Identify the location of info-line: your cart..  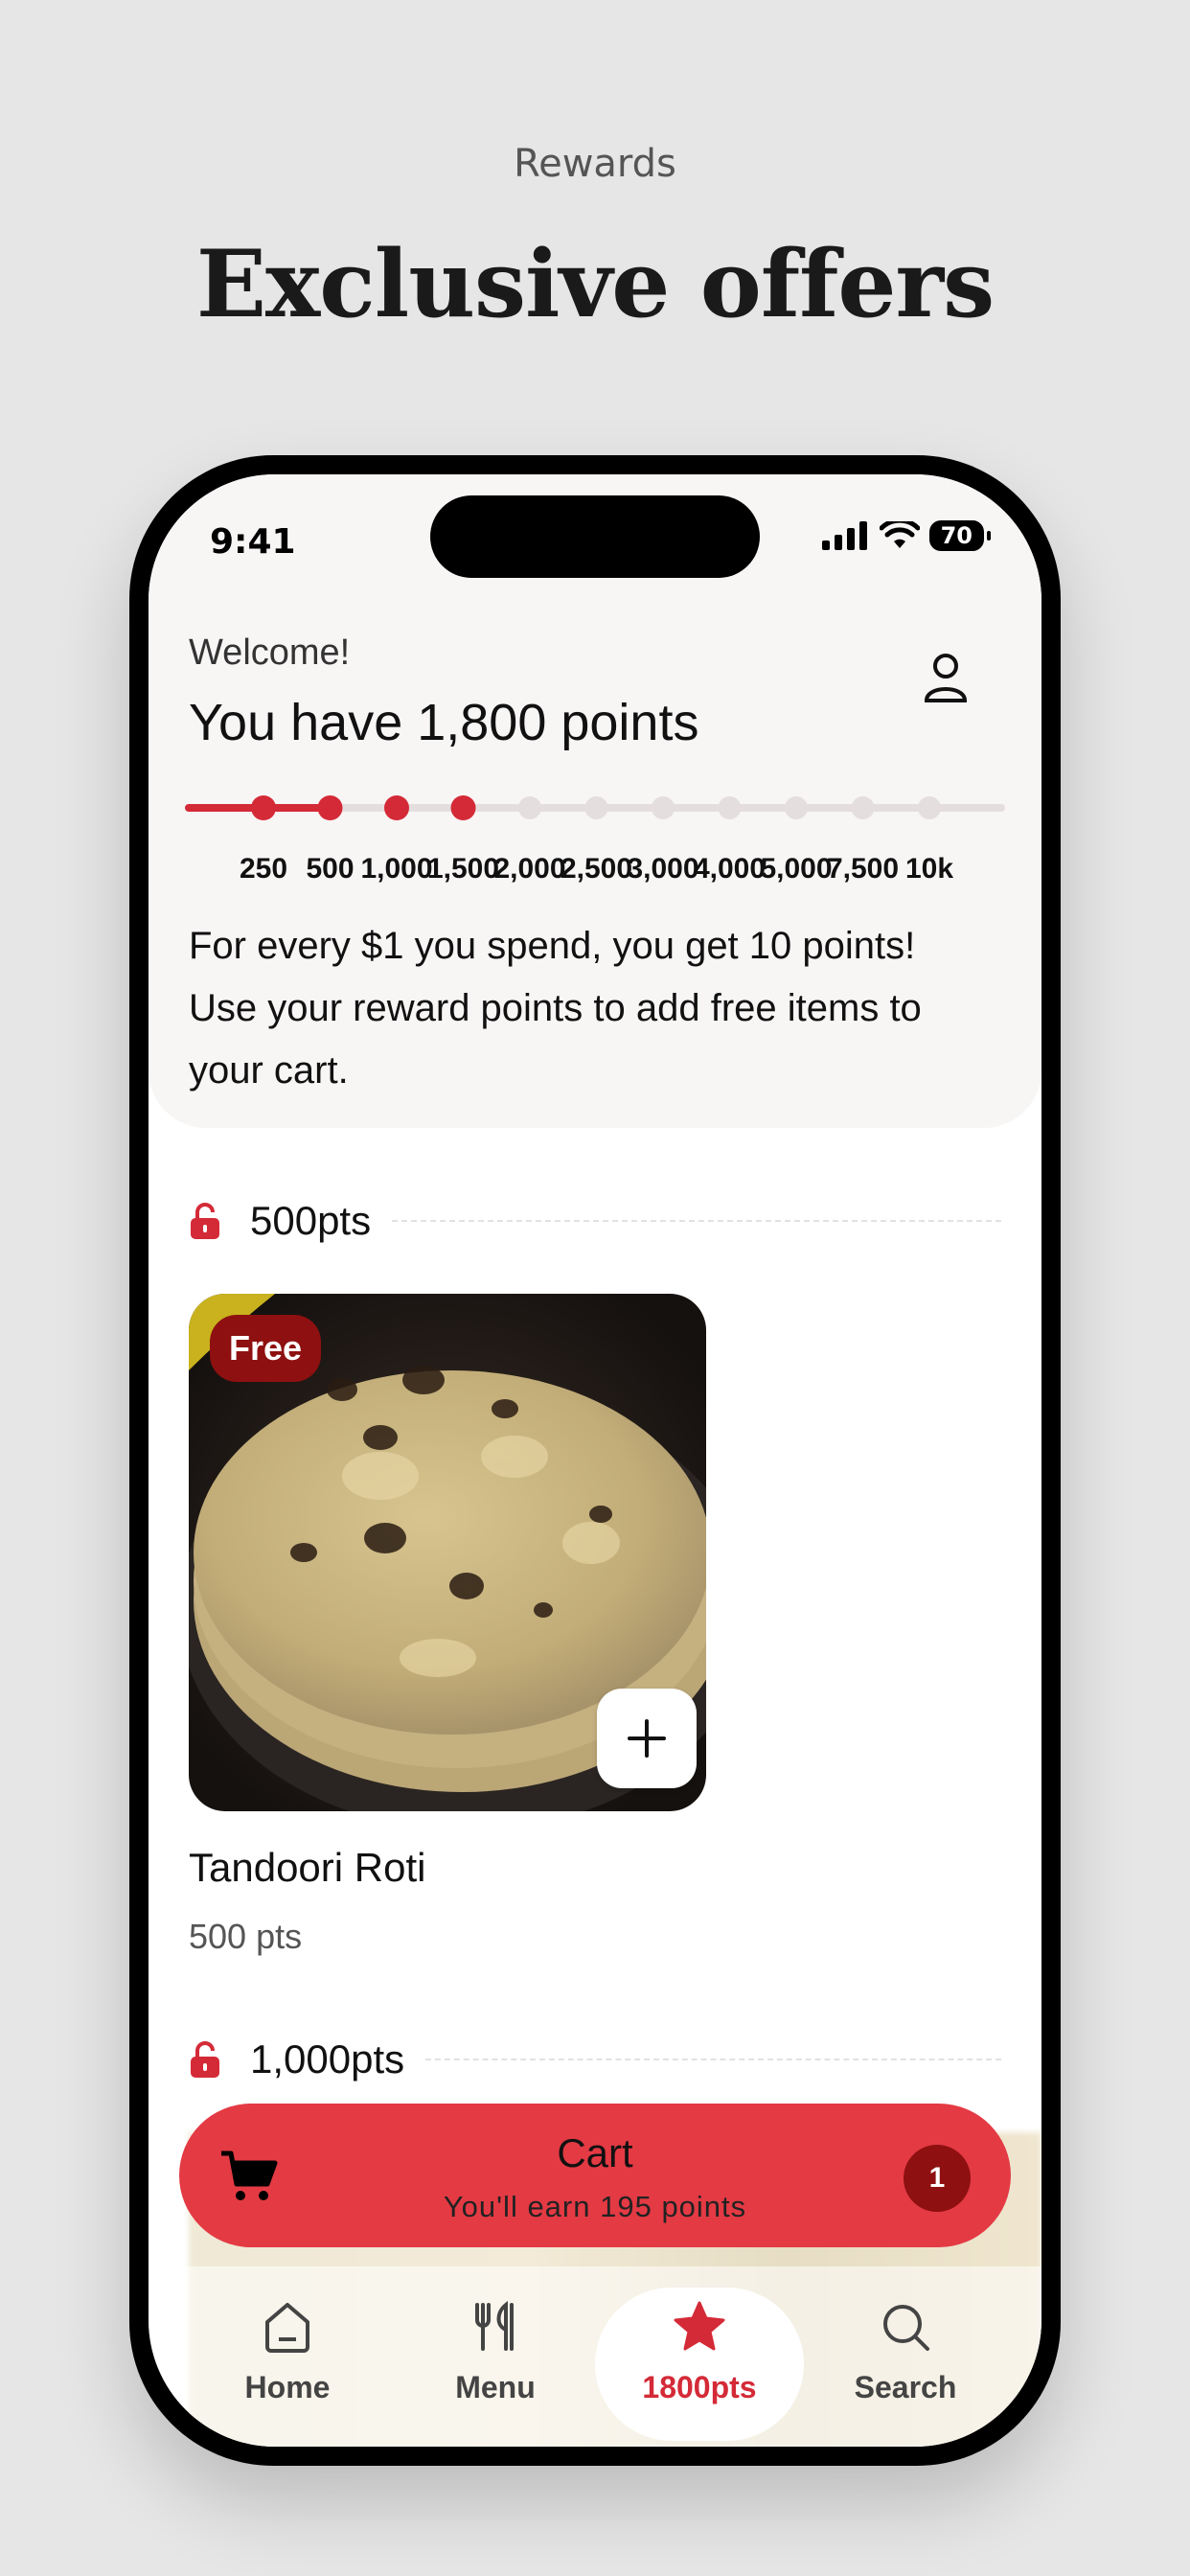
(269, 1070).